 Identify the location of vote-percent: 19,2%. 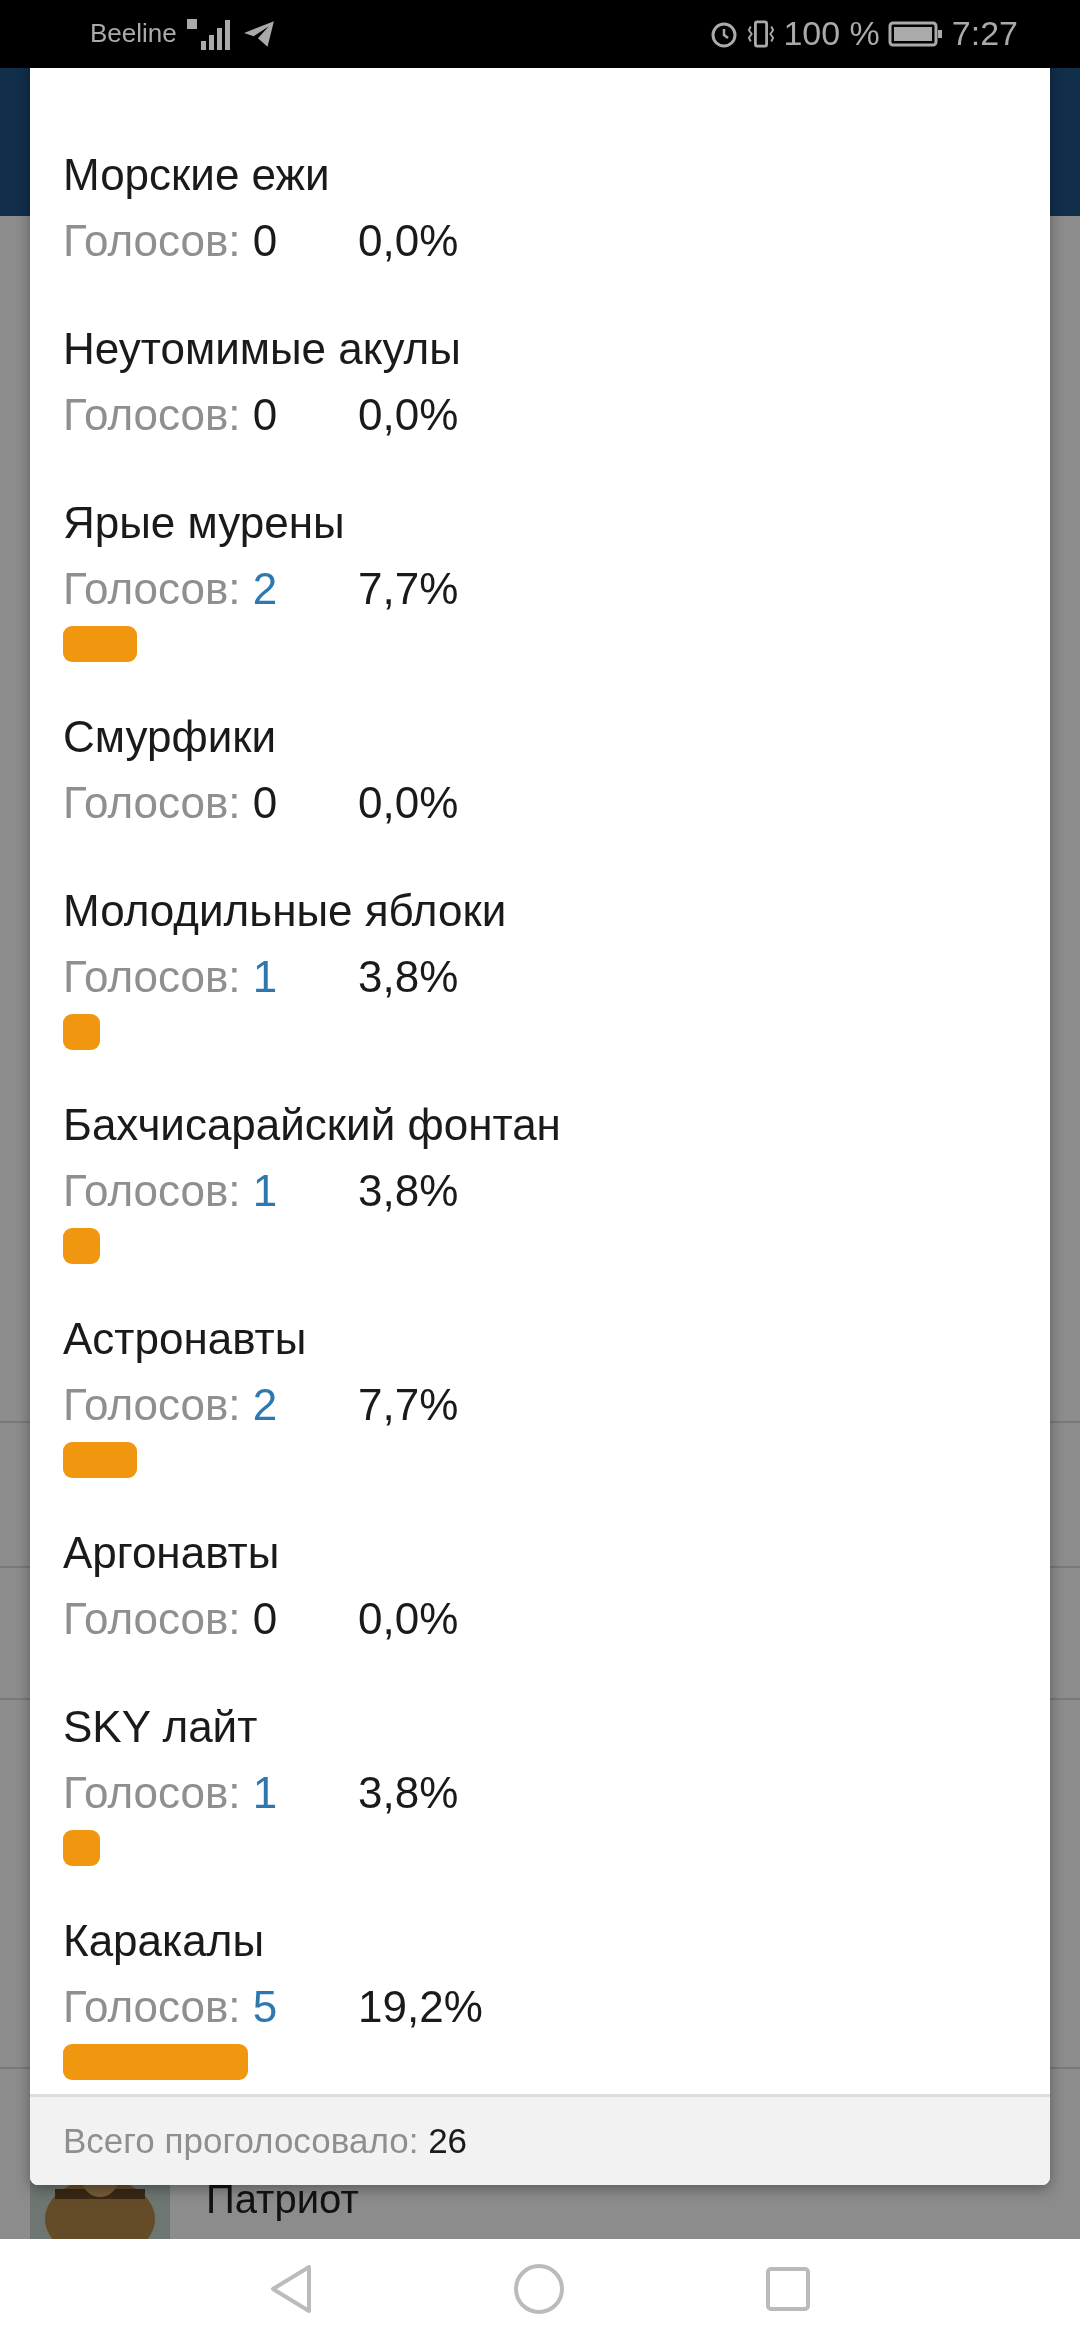
(420, 2007).